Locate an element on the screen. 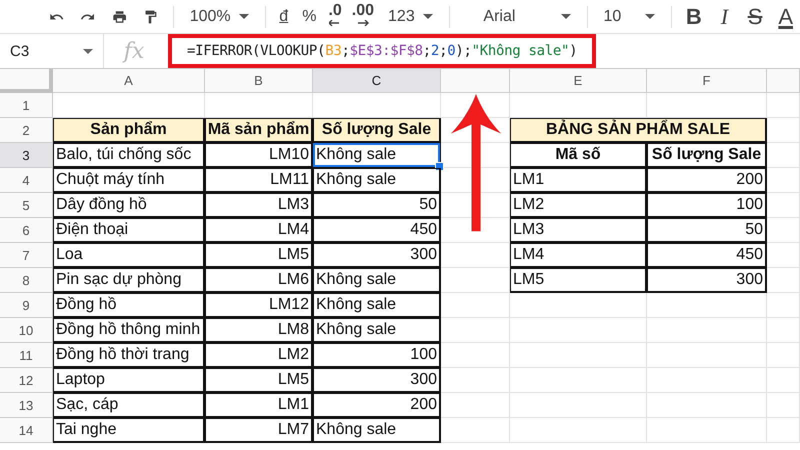  name-box: C3 is located at coordinates (52, 51).